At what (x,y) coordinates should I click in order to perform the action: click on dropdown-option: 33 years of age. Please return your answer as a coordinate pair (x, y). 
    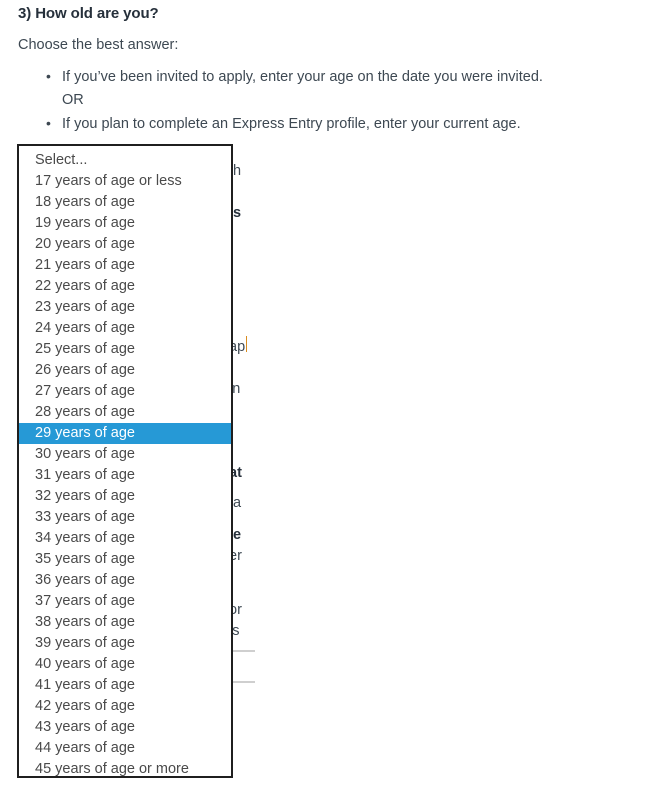
    Looking at the image, I should click on (125, 517).